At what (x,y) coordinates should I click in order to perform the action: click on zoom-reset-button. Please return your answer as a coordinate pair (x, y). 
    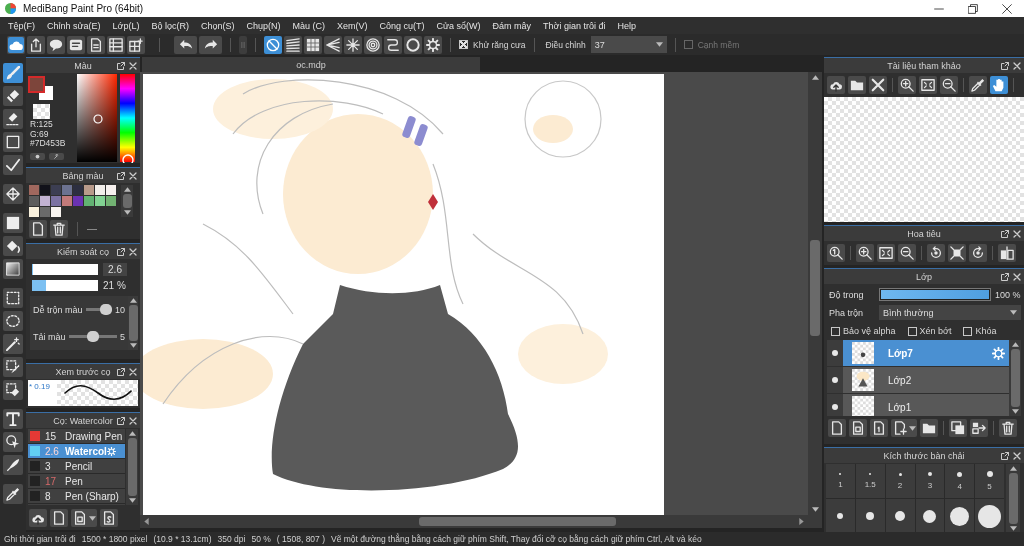
    Looking at the image, I should click on (836, 253).